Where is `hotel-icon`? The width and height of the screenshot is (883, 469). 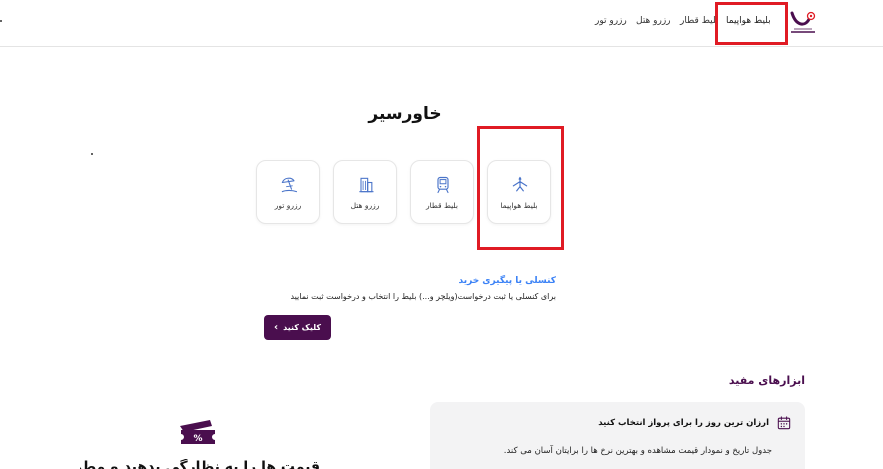
hotel-icon is located at coordinates (366, 185).